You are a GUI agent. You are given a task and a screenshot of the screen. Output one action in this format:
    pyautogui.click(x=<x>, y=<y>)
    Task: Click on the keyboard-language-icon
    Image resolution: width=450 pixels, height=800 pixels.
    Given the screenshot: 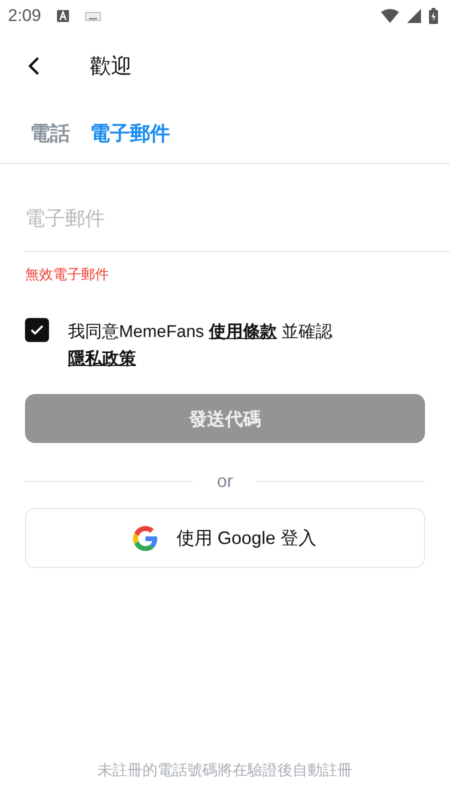 What is the action you would take?
    pyautogui.click(x=63, y=16)
    